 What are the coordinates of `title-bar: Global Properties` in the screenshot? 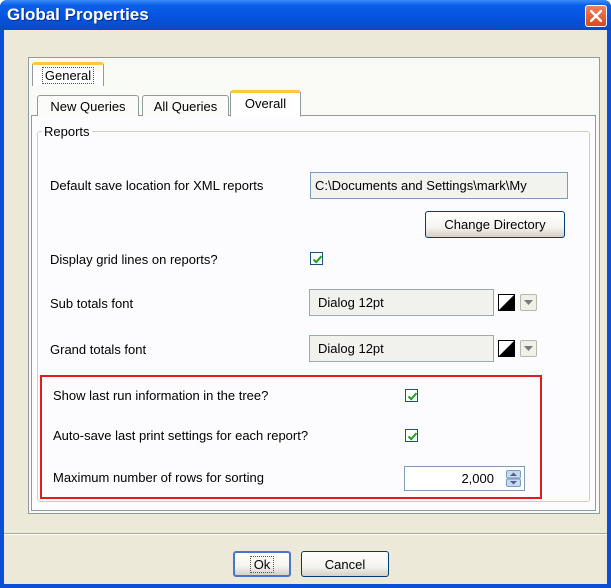 It's located at (305, 15).